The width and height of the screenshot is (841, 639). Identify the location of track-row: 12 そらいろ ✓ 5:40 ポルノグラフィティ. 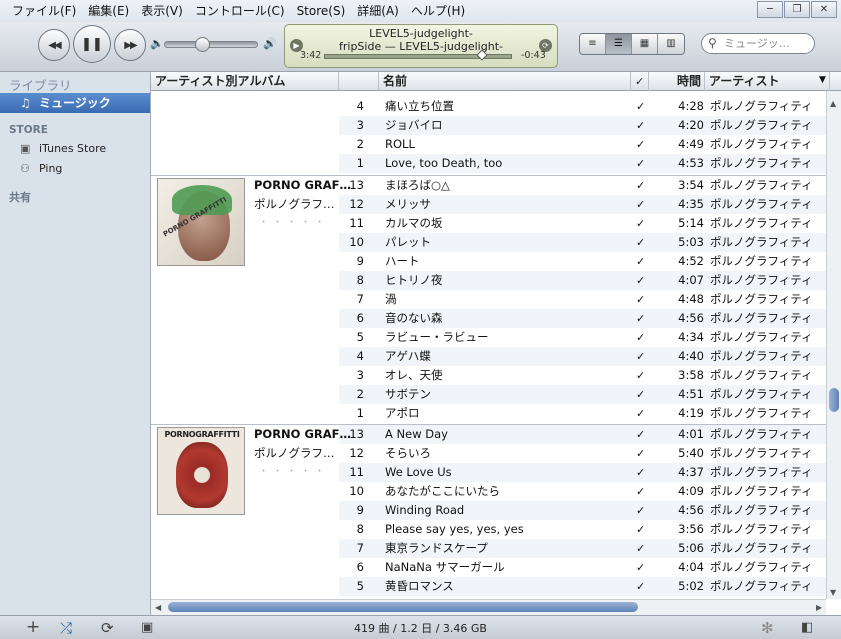
(582, 453).